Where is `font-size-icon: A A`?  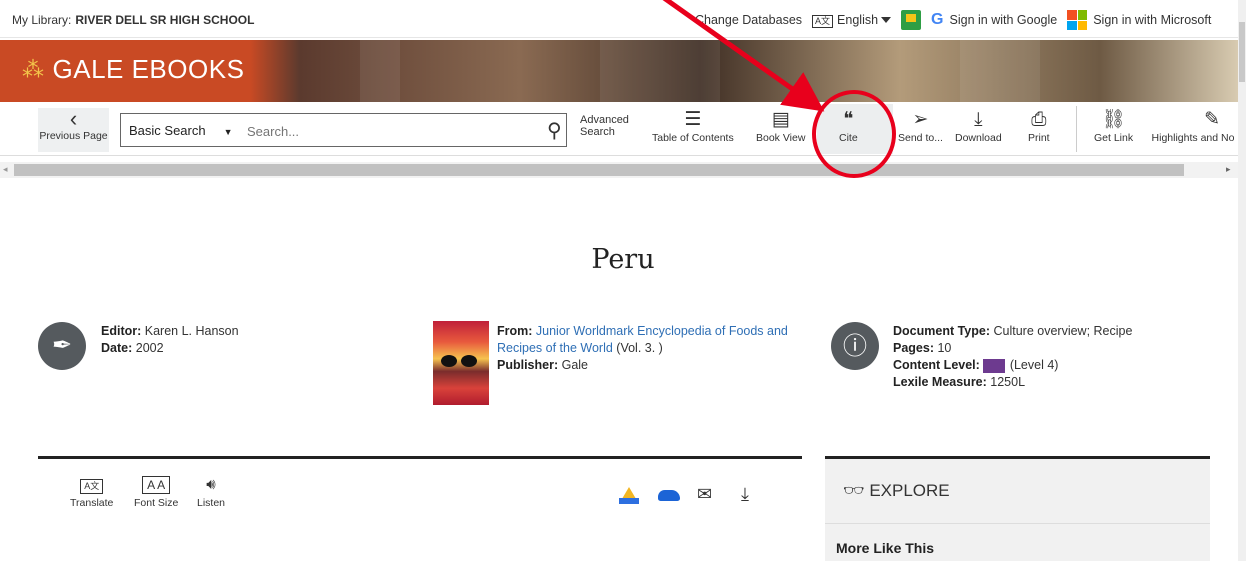
font-size-icon: A A is located at coordinates (156, 485).